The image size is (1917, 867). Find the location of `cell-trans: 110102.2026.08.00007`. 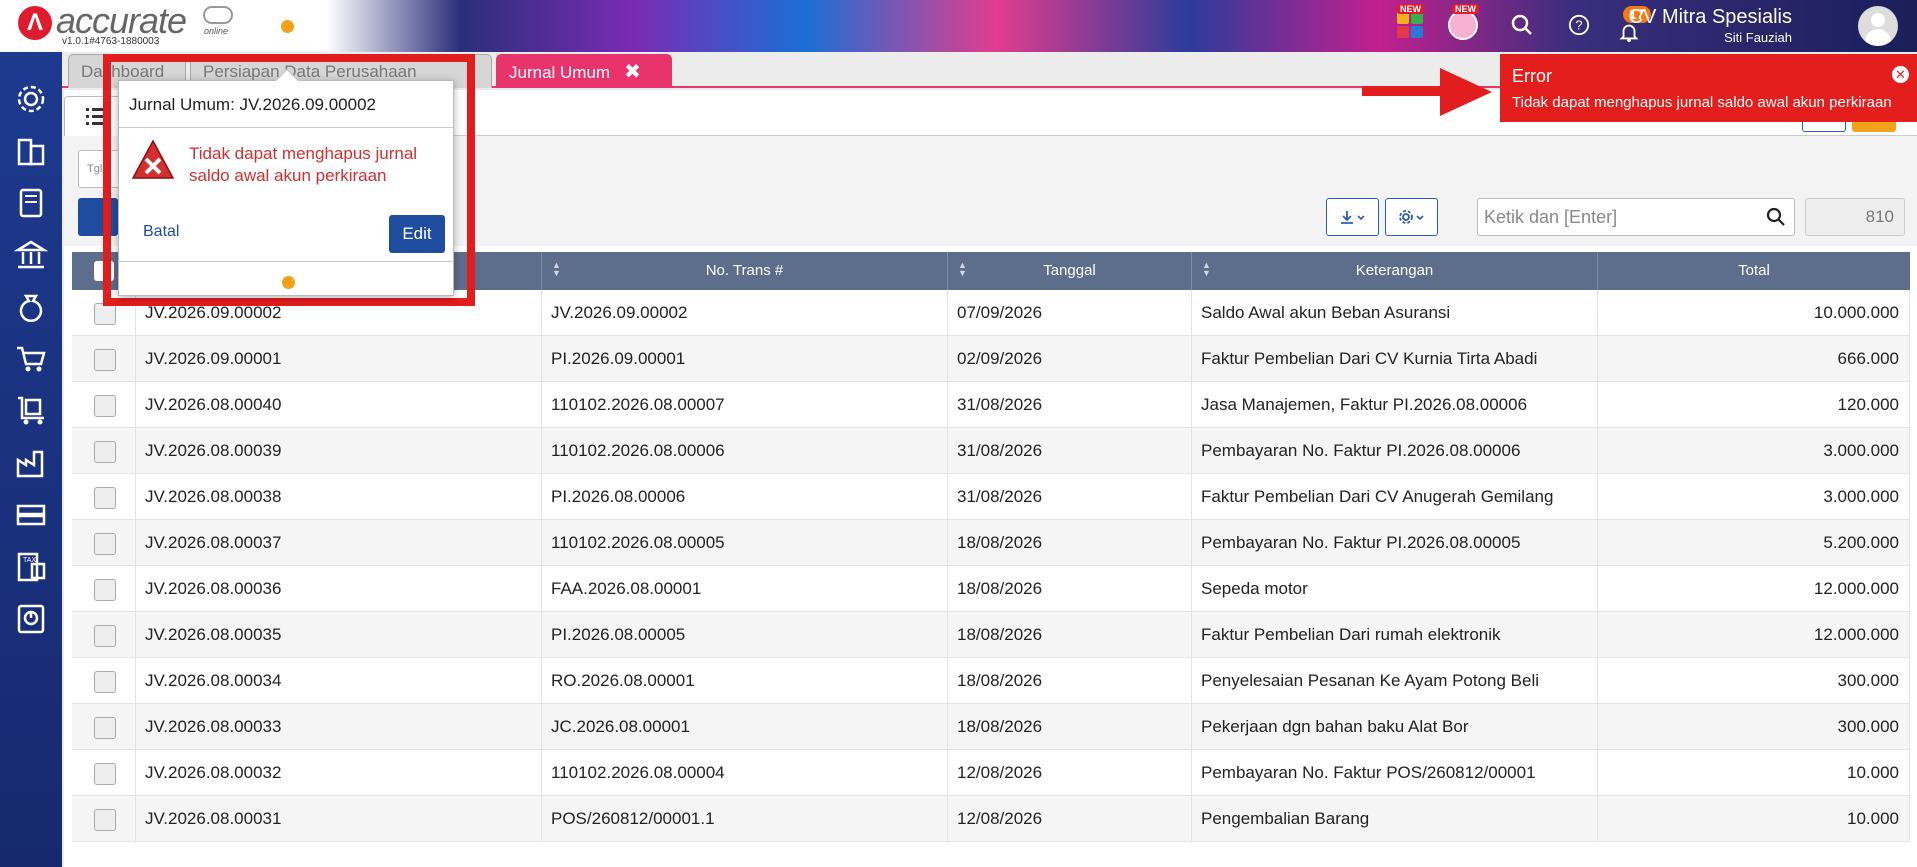

cell-trans: 110102.2026.08.00007 is located at coordinates (745, 405).